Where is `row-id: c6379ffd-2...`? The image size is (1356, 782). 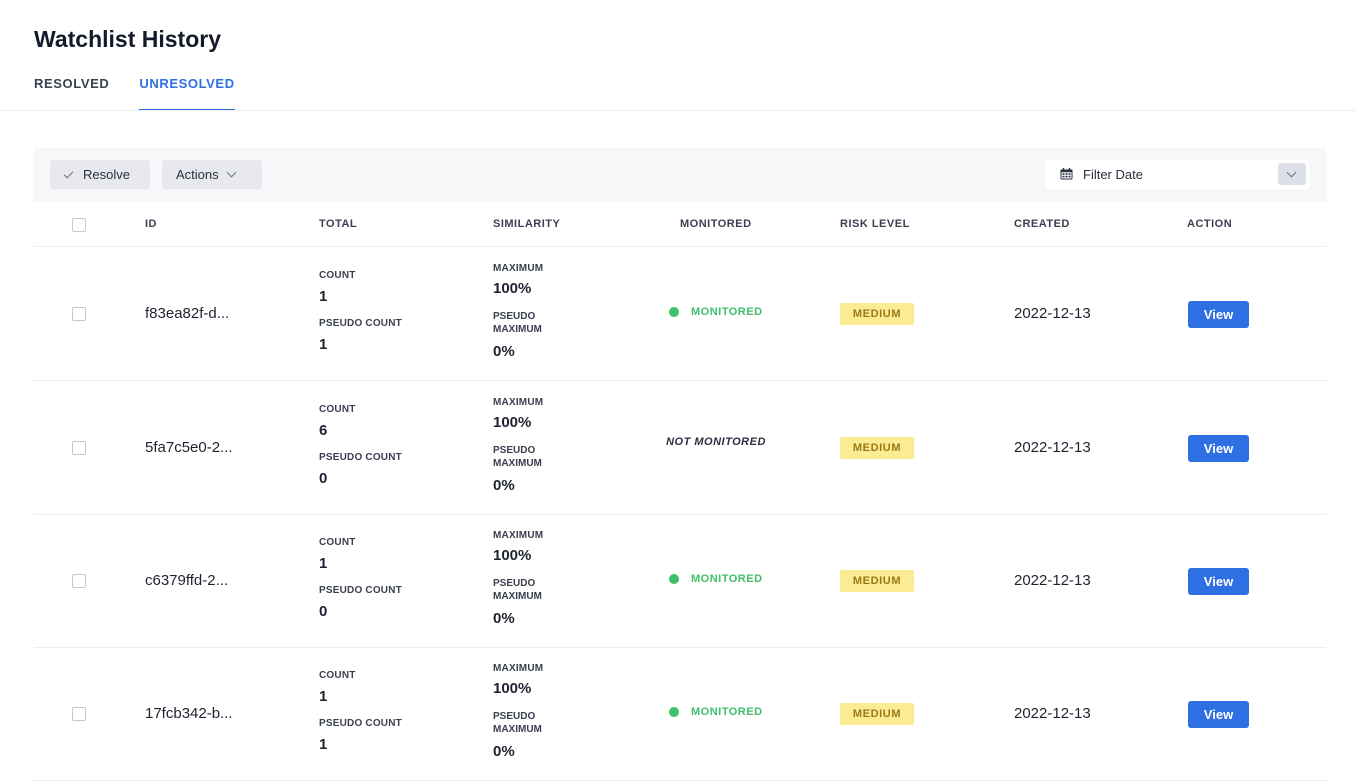 row-id: c6379ffd-2... is located at coordinates (187, 580).